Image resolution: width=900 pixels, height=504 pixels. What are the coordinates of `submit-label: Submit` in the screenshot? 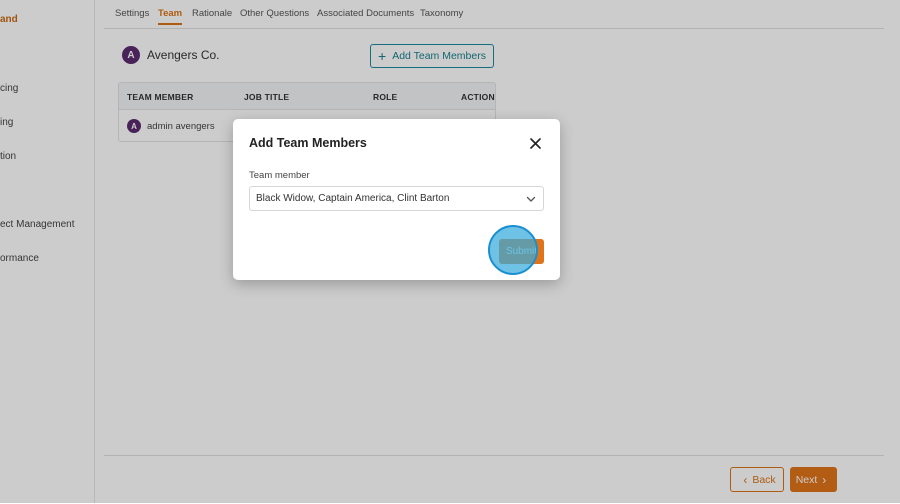 It's located at (521, 251).